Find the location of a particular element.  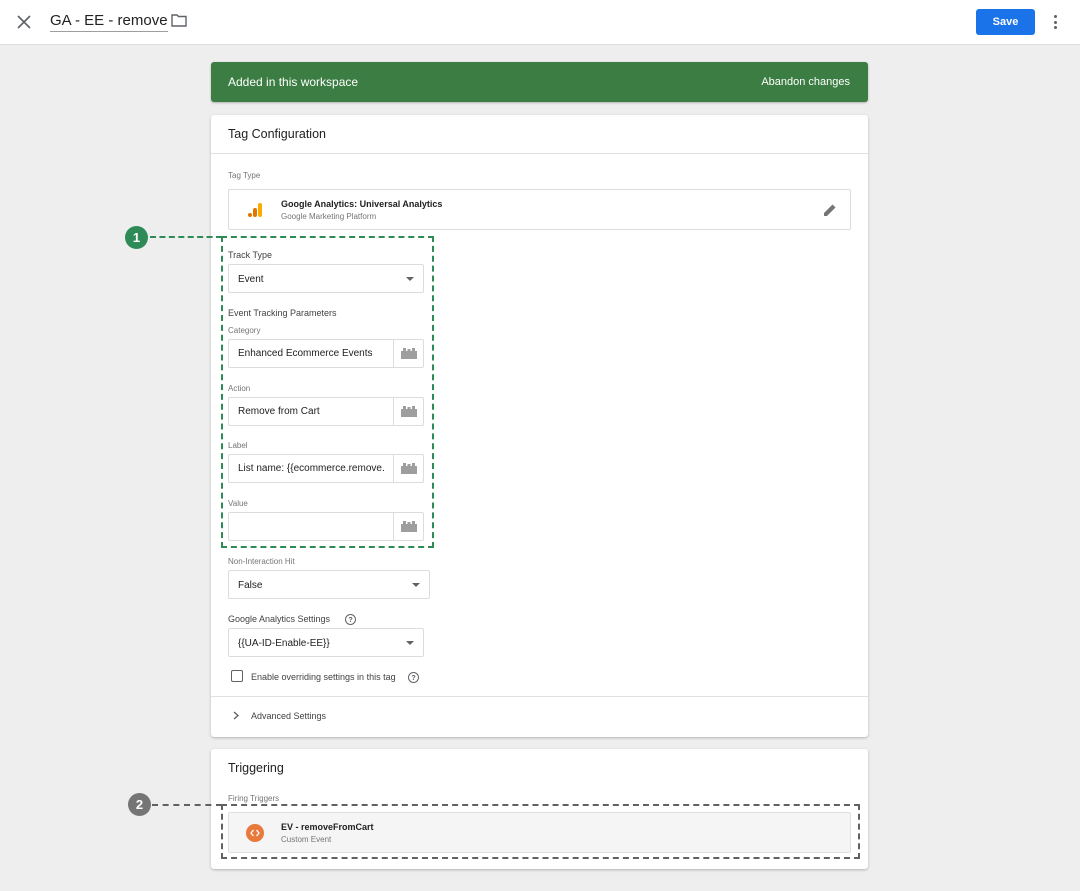

non-interaction-value: False is located at coordinates (250, 585).